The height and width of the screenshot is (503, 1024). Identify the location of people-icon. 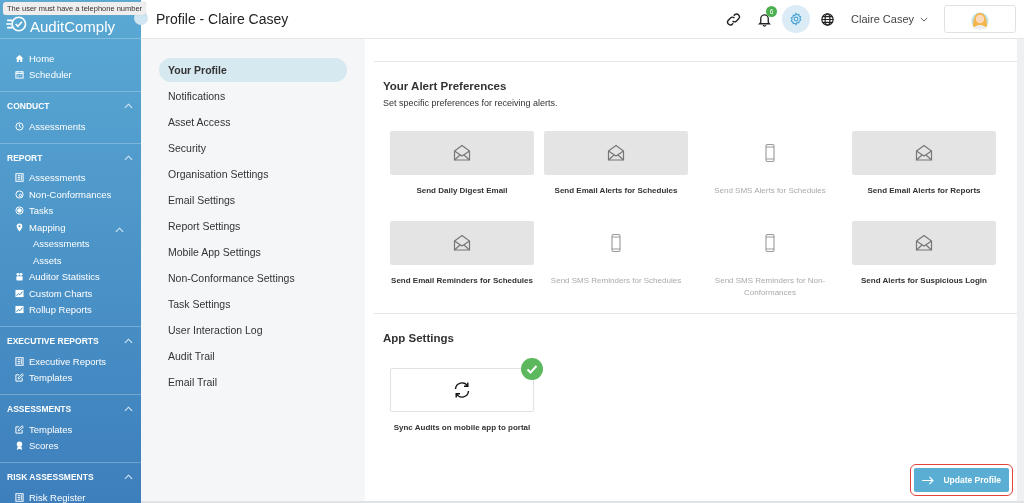
(19, 277).